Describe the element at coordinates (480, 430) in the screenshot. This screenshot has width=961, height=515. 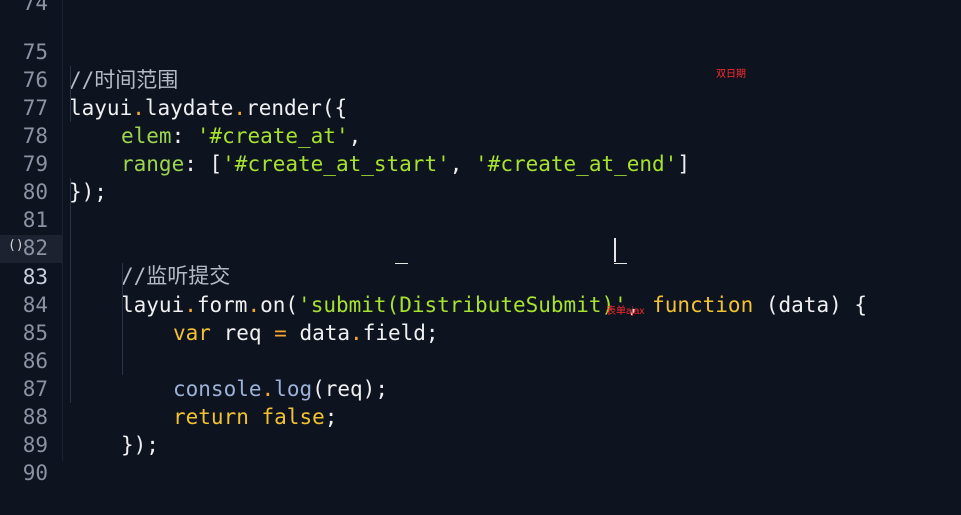
I see `code-line: 89` at that location.